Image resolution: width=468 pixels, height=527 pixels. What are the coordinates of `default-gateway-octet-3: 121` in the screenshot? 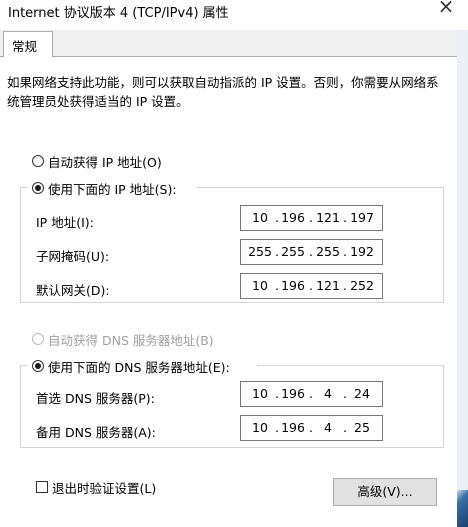 It's located at (328, 285).